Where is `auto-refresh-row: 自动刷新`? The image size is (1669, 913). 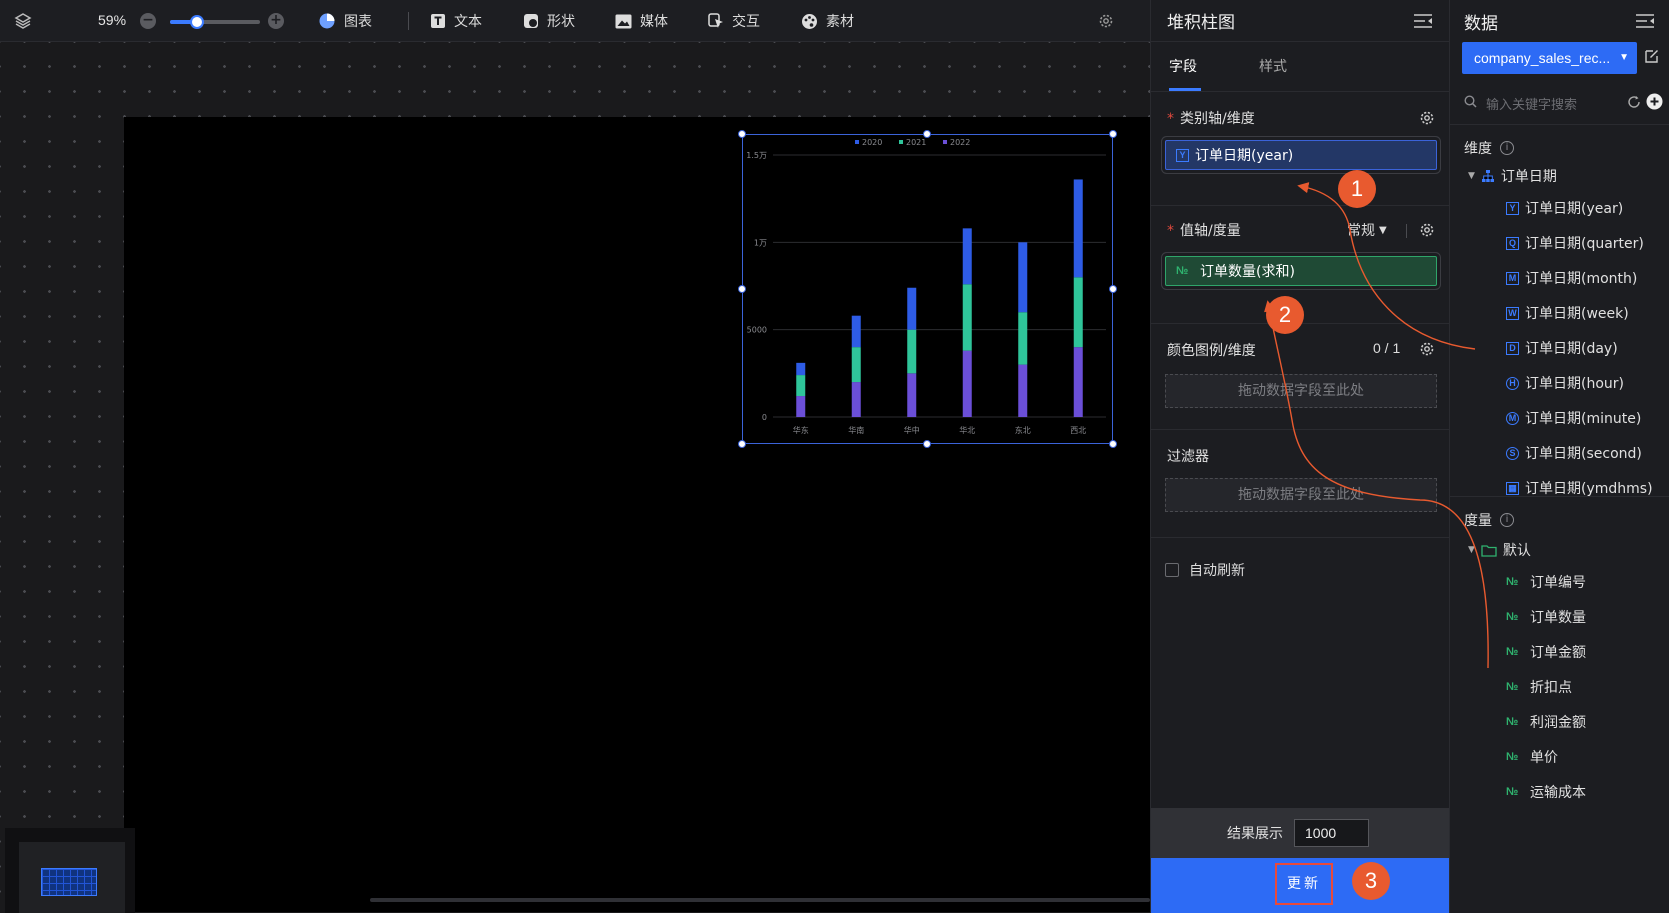 auto-refresh-row: 自动刷新 is located at coordinates (1205, 570).